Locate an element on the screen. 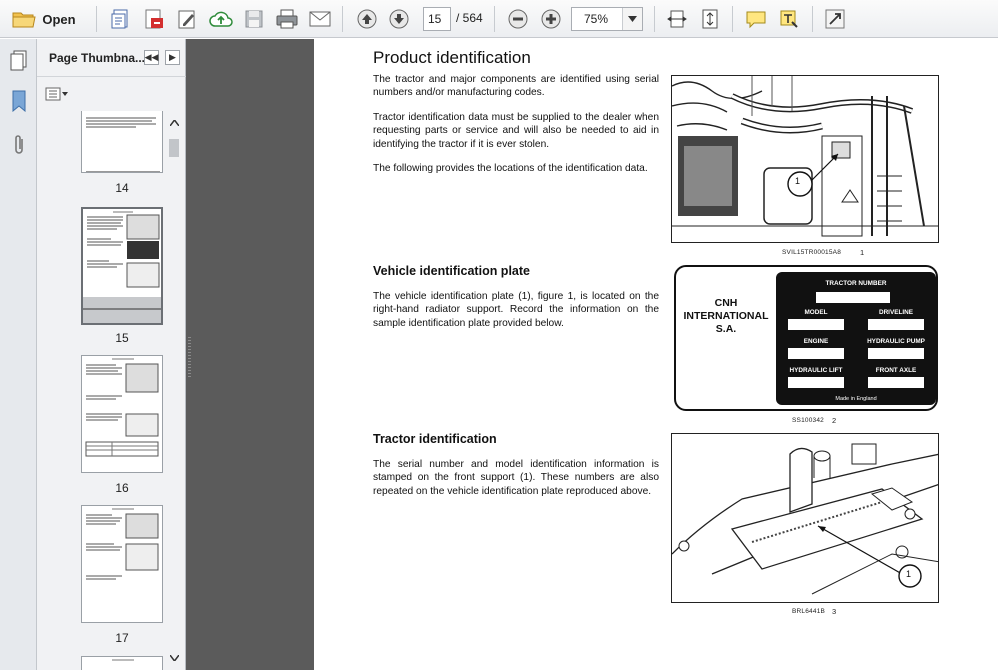 The height and width of the screenshot is (670, 998). arrow-up-icon is located at coordinates (367, 19).